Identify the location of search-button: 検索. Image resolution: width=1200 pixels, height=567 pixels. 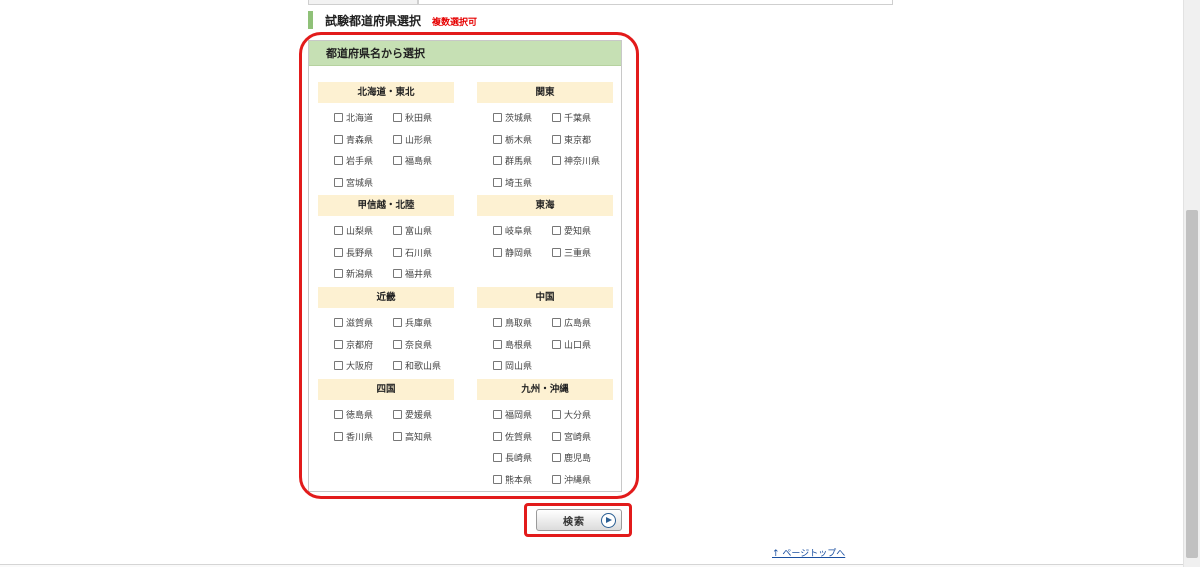
(579, 520).